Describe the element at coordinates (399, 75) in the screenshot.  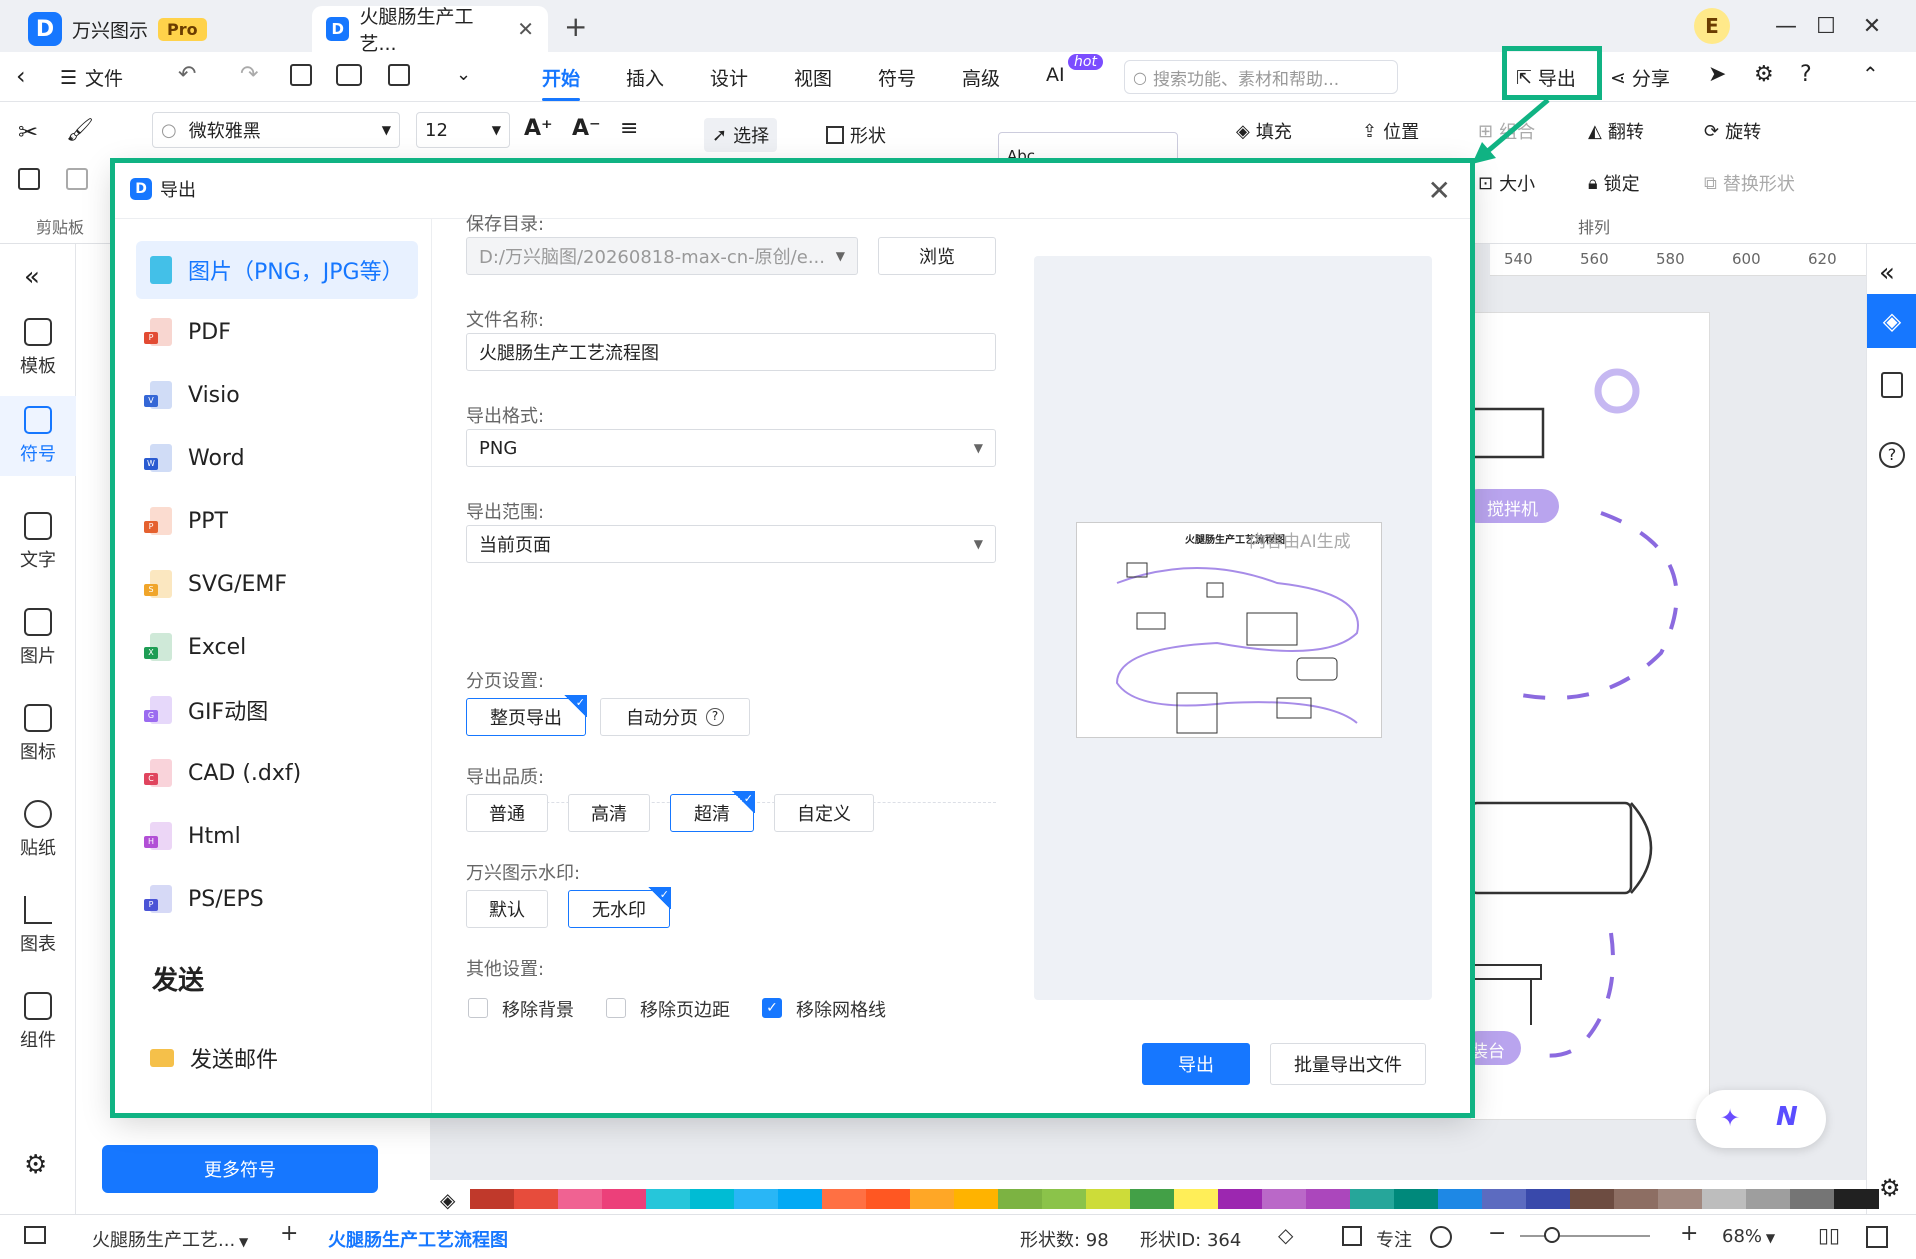
I see `export-quick-icon` at that location.